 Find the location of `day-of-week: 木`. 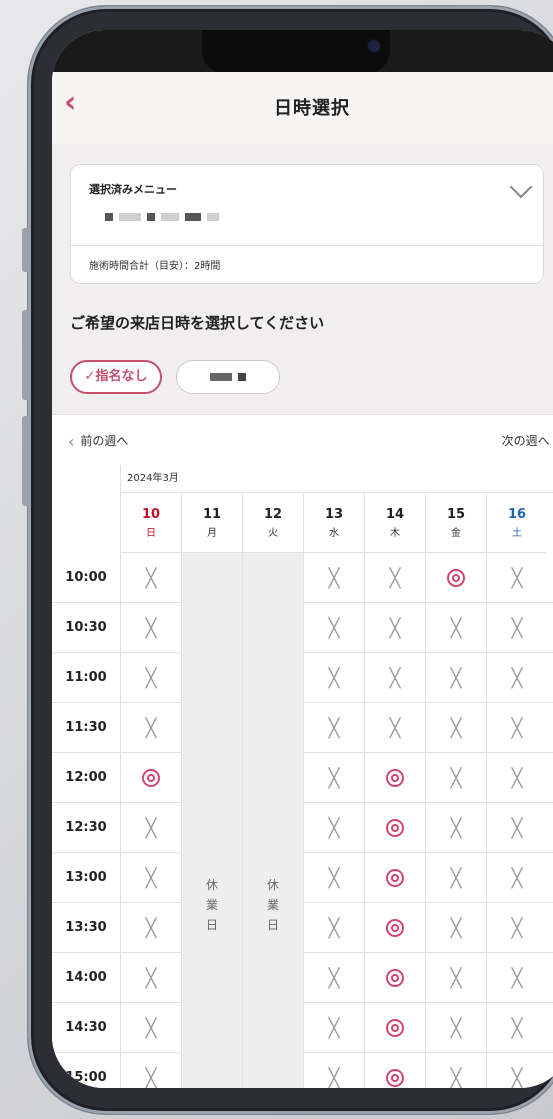

day-of-week: 木 is located at coordinates (395, 533).